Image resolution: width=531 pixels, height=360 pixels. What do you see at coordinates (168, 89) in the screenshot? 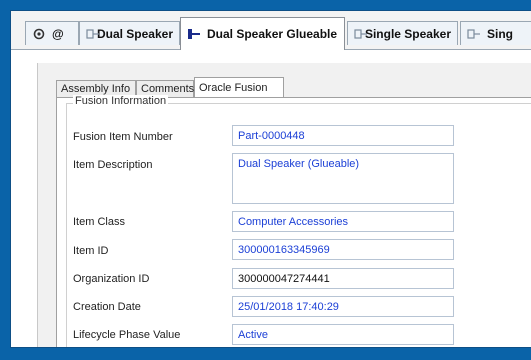
I see `subtab-comments-label: Comments` at bounding box center [168, 89].